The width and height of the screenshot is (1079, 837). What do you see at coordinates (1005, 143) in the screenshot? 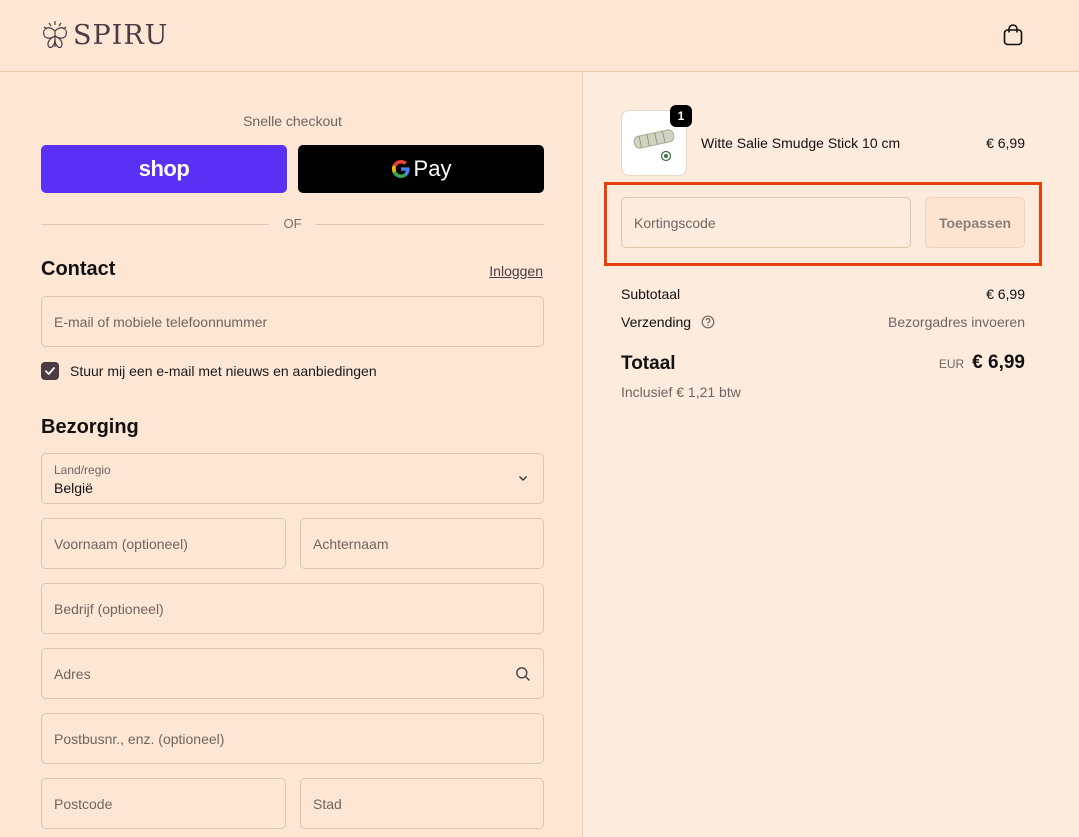
I see `product-price: € 6,99` at bounding box center [1005, 143].